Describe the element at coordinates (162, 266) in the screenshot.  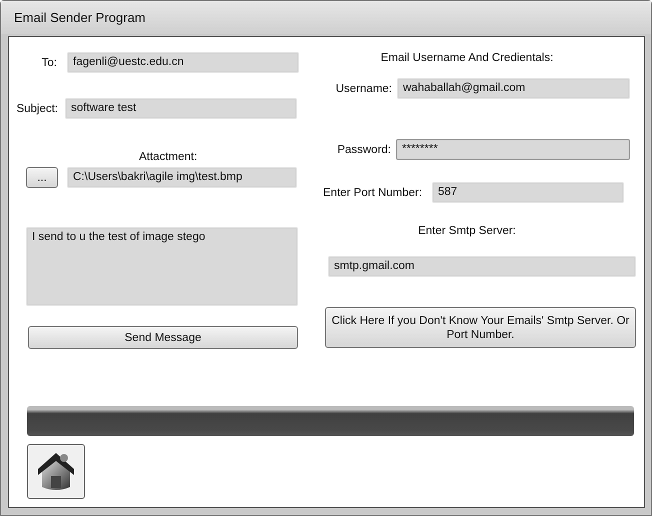
I see `message-field: I send to u the test of image stego` at that location.